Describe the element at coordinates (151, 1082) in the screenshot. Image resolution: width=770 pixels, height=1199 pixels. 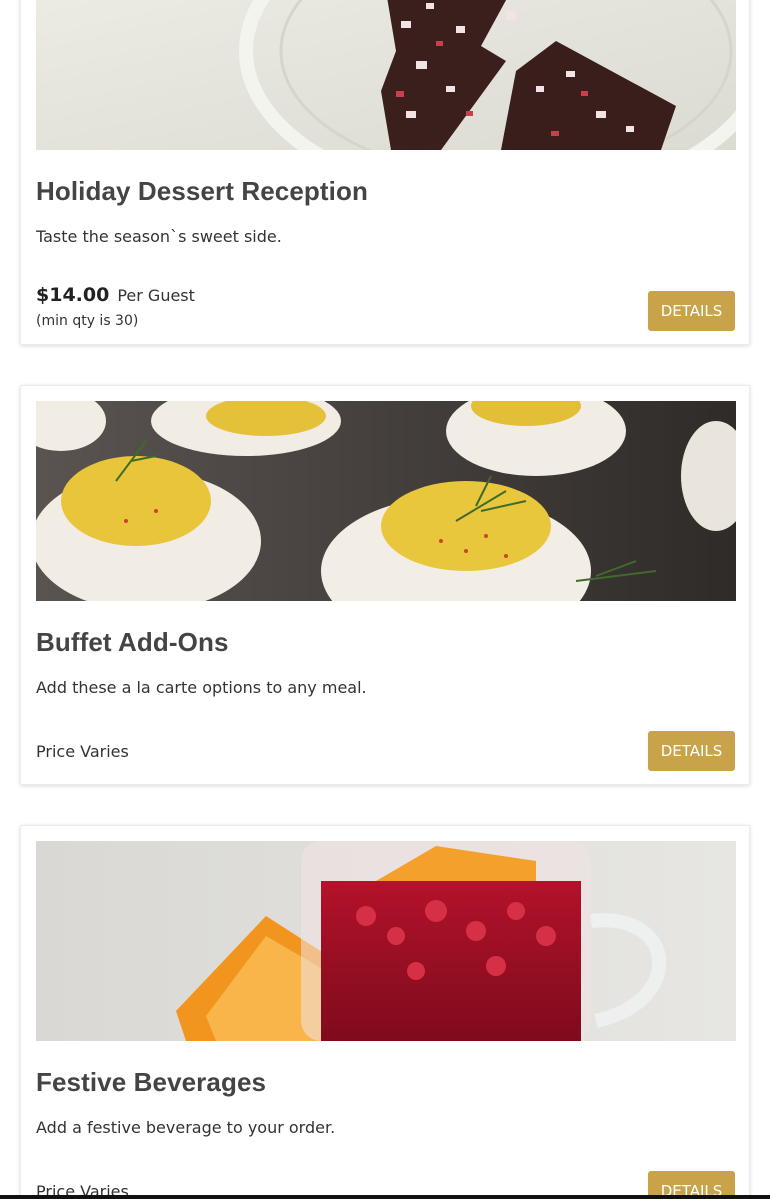
I see `card-title: Festive Beverages` at that location.